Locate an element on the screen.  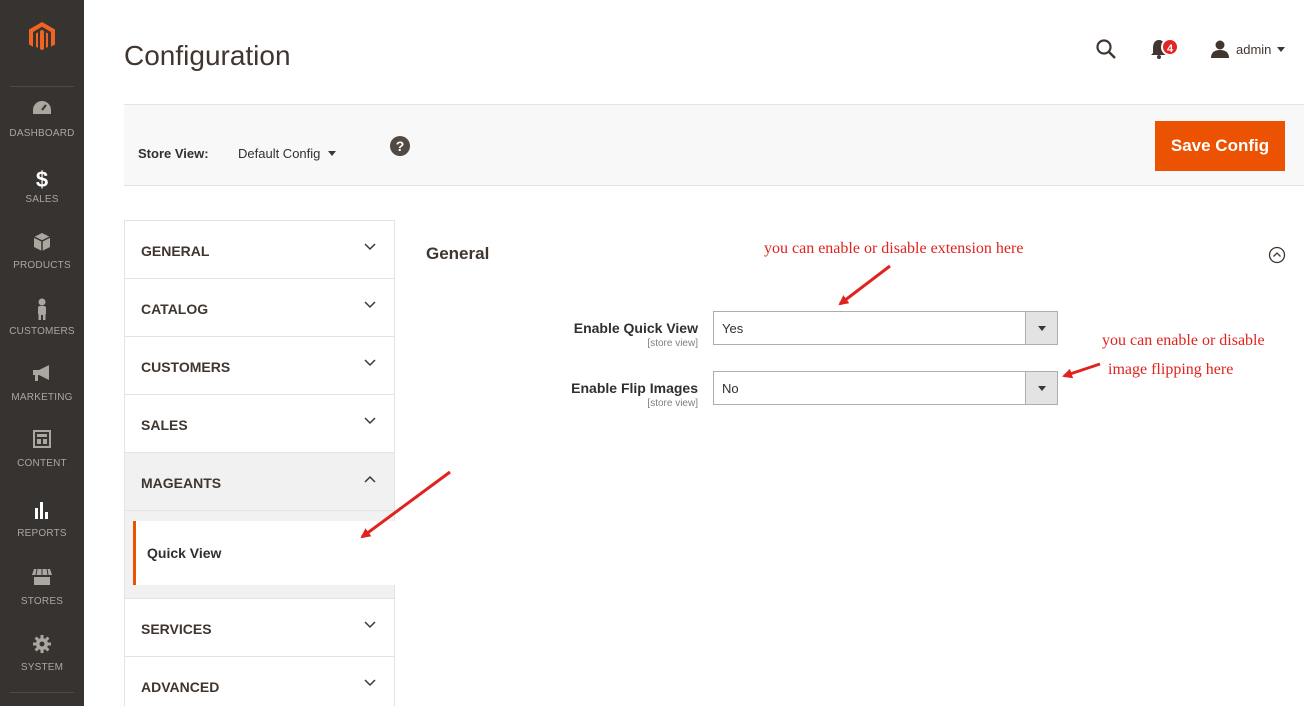
arrow-to-flip-images-select is located at coordinates (1081, 370).